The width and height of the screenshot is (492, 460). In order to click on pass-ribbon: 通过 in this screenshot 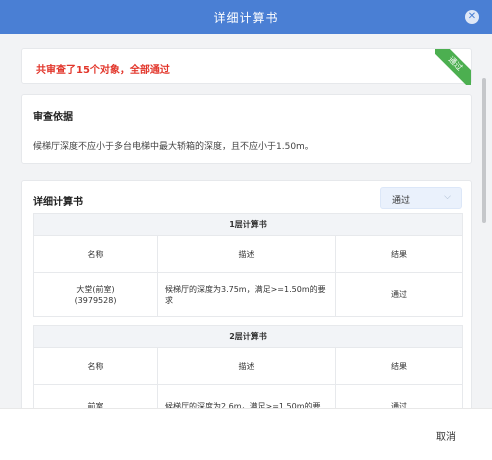, I will do `click(453, 67)`.